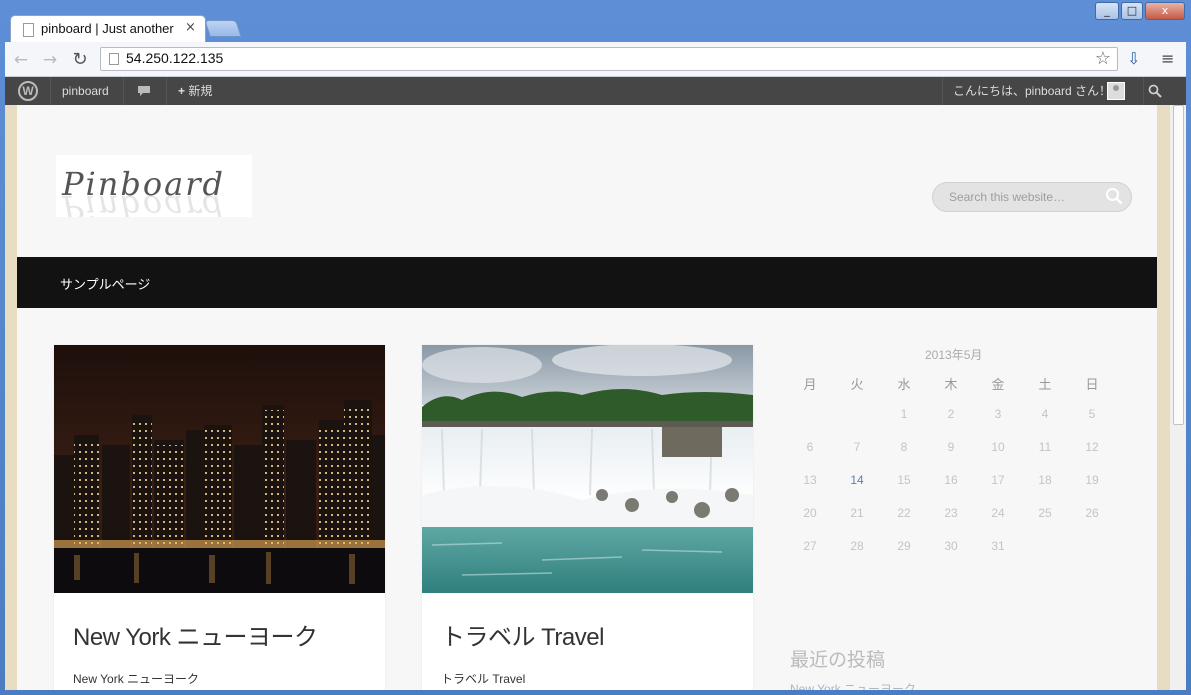  What do you see at coordinates (587, 469) in the screenshot?
I see `post-thumbnail-waterfall` at bounding box center [587, 469].